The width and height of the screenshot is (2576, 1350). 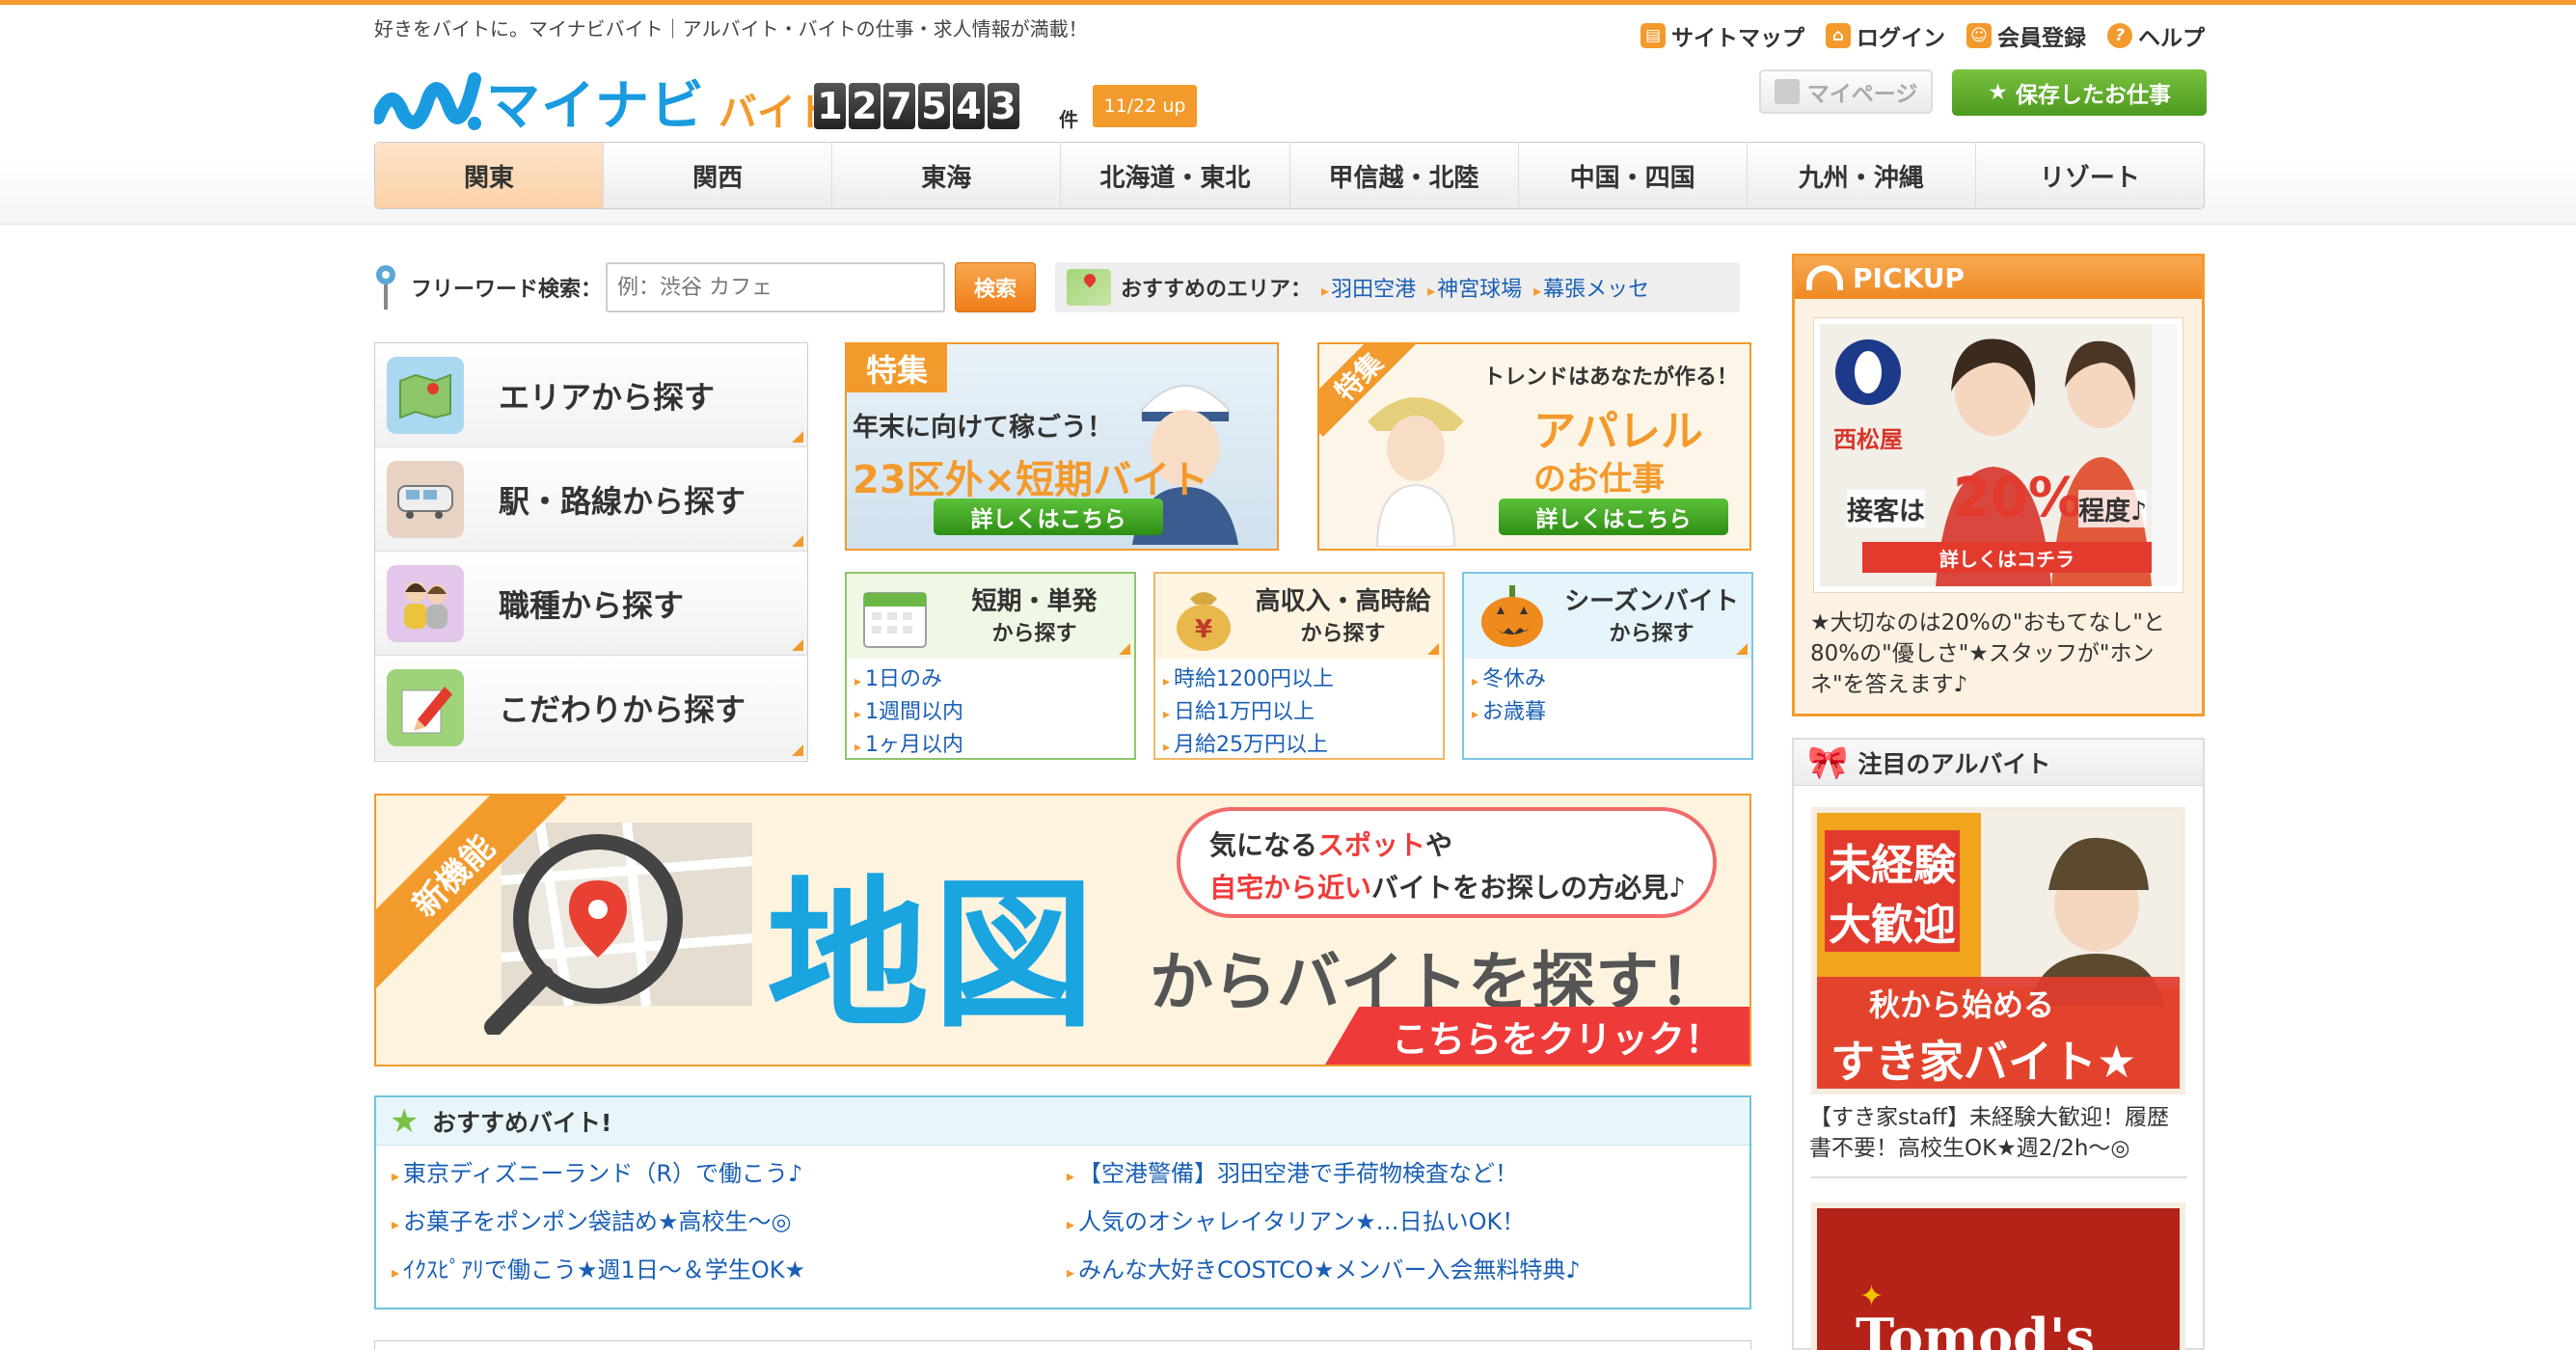 I want to click on category-link: 日給1万円以上, so click(x=1299, y=713).